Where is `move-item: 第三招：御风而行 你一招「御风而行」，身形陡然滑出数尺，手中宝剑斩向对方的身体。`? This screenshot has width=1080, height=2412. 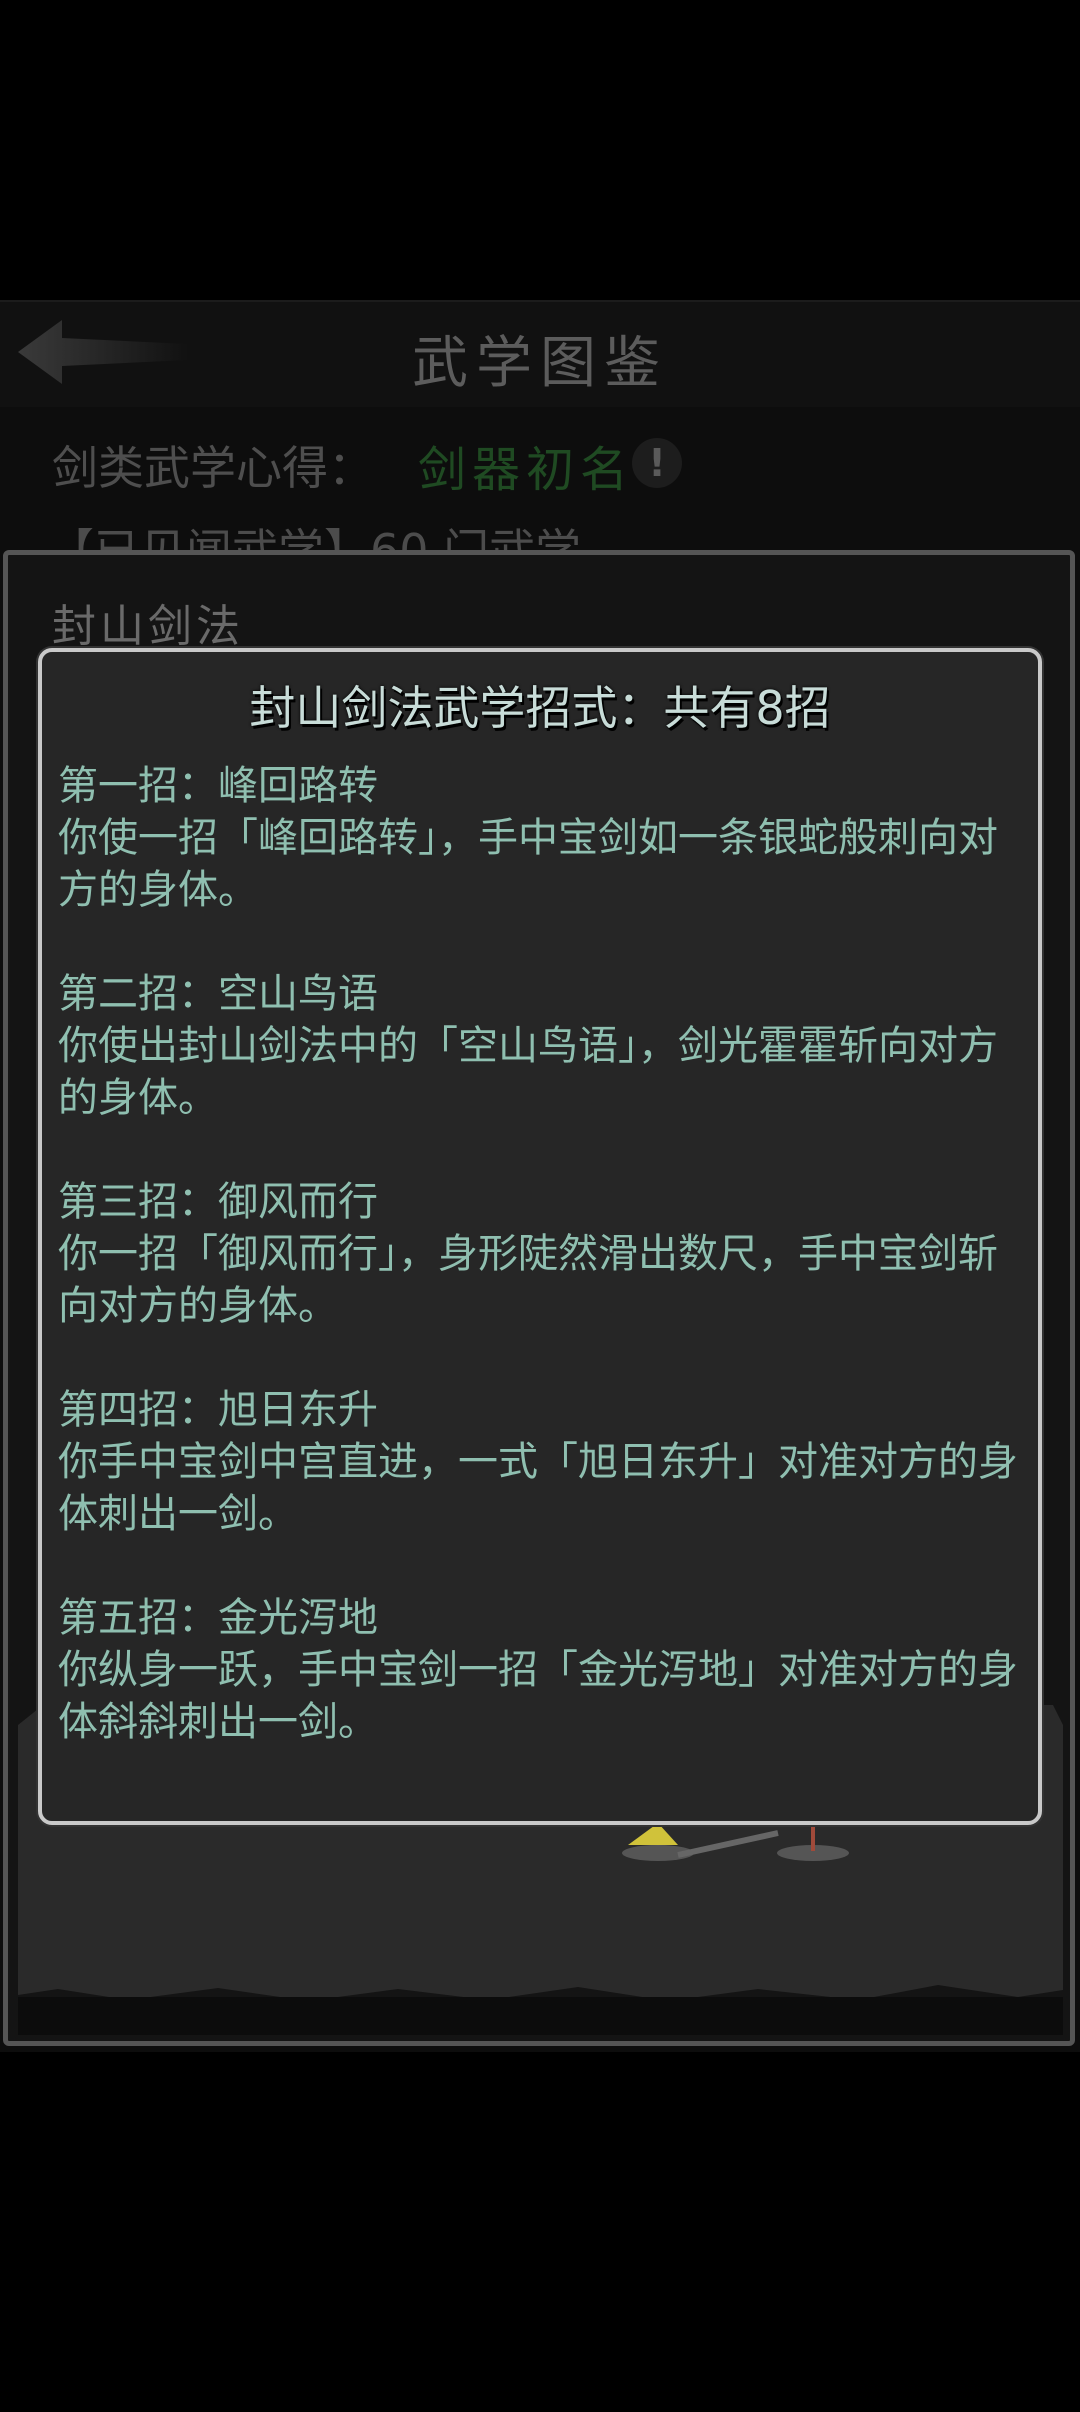 move-item: 第三招：御风而行 你一招「御风而行」，身形陡然滑出数尺，手中宝剑斩向对方的身体。 is located at coordinates (538, 1254).